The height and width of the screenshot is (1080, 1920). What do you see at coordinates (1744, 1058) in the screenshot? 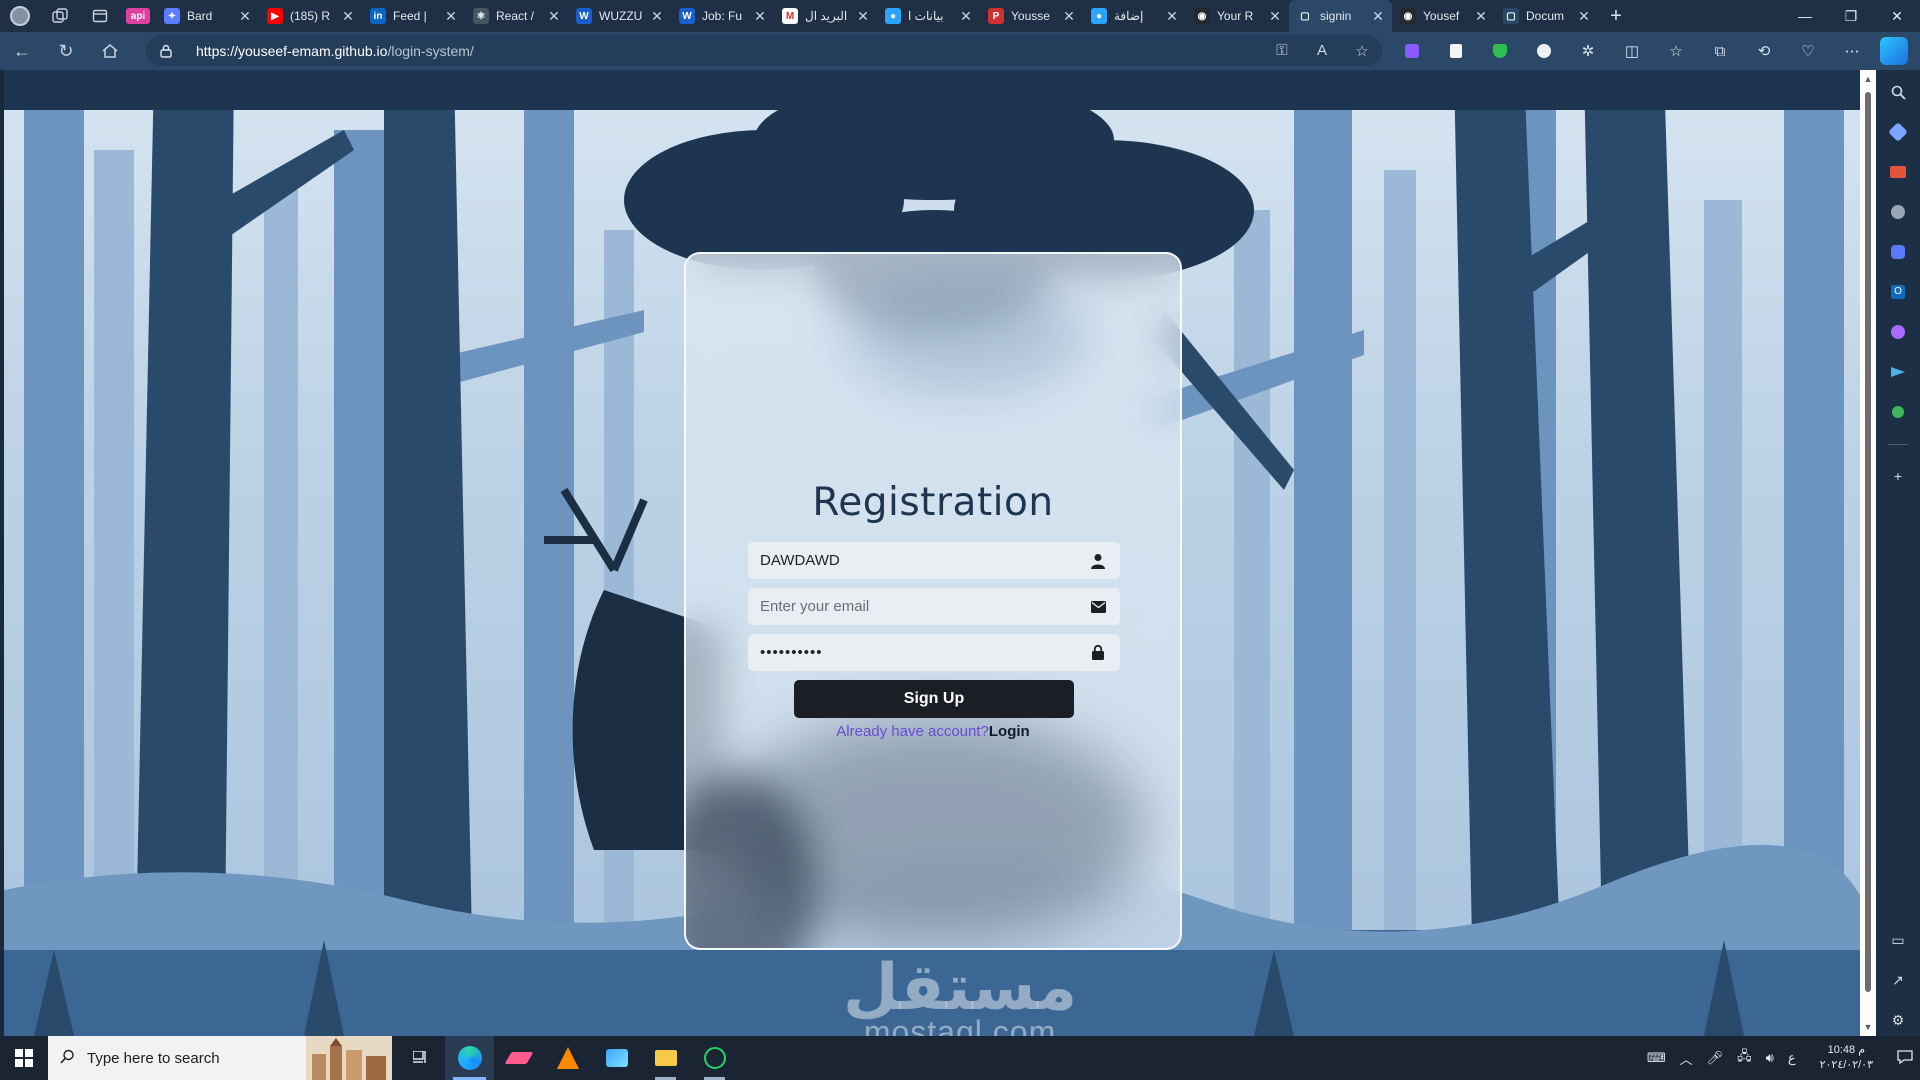
I see `network-icon: 🖧︎` at bounding box center [1744, 1058].